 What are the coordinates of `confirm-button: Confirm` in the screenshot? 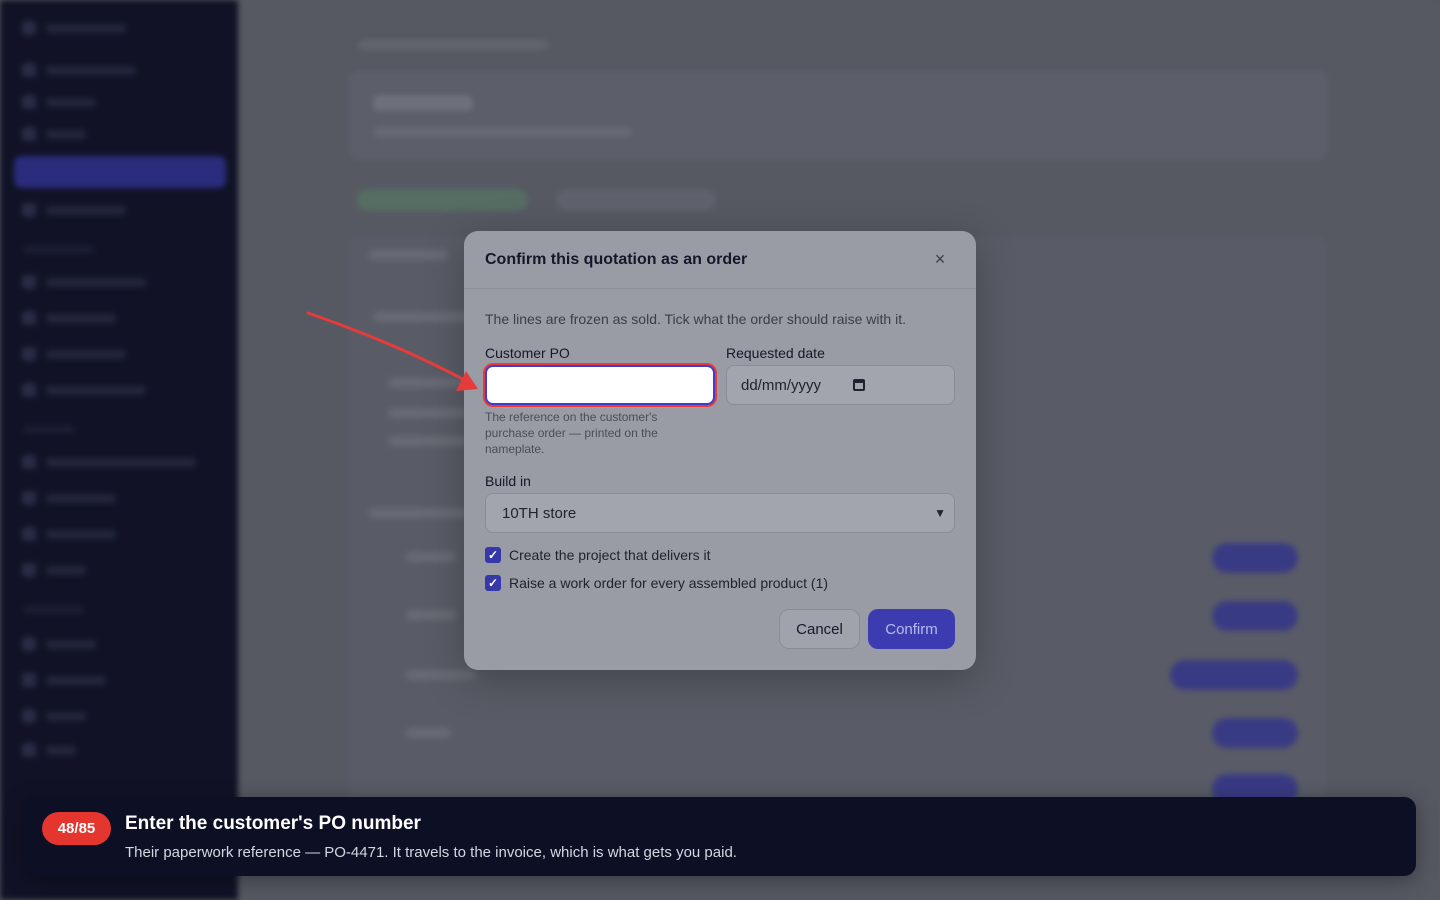 It's located at (911, 629).